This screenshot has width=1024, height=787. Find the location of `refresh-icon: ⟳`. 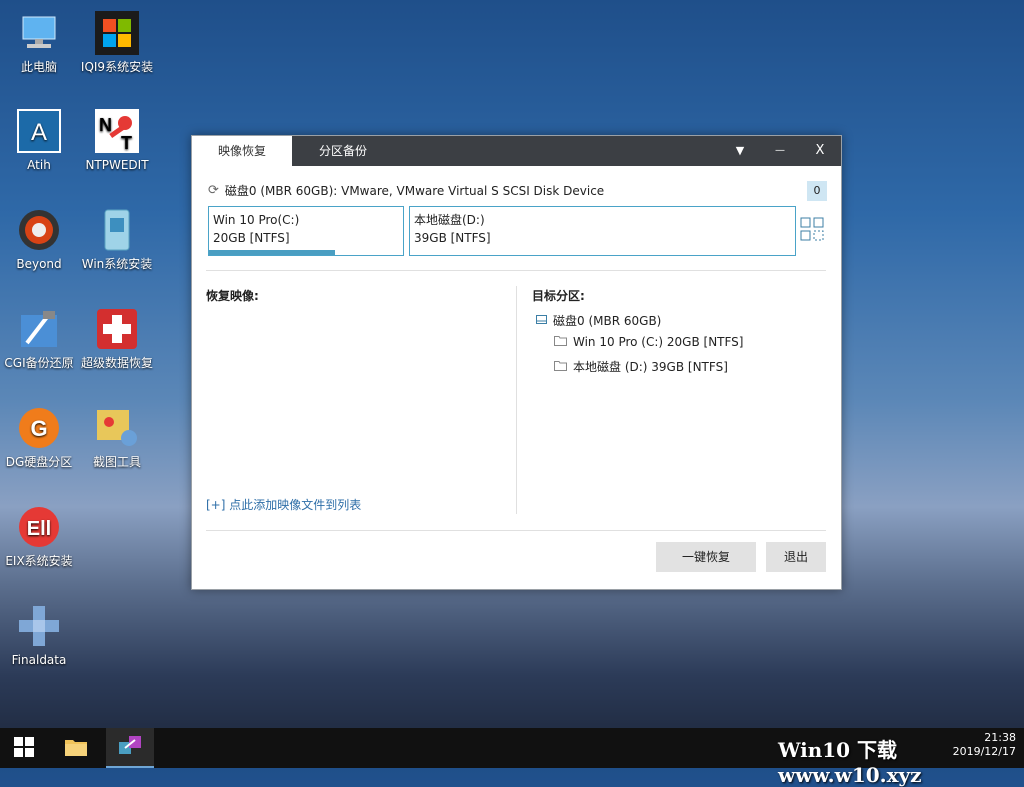

refresh-icon: ⟳ is located at coordinates (213, 190).